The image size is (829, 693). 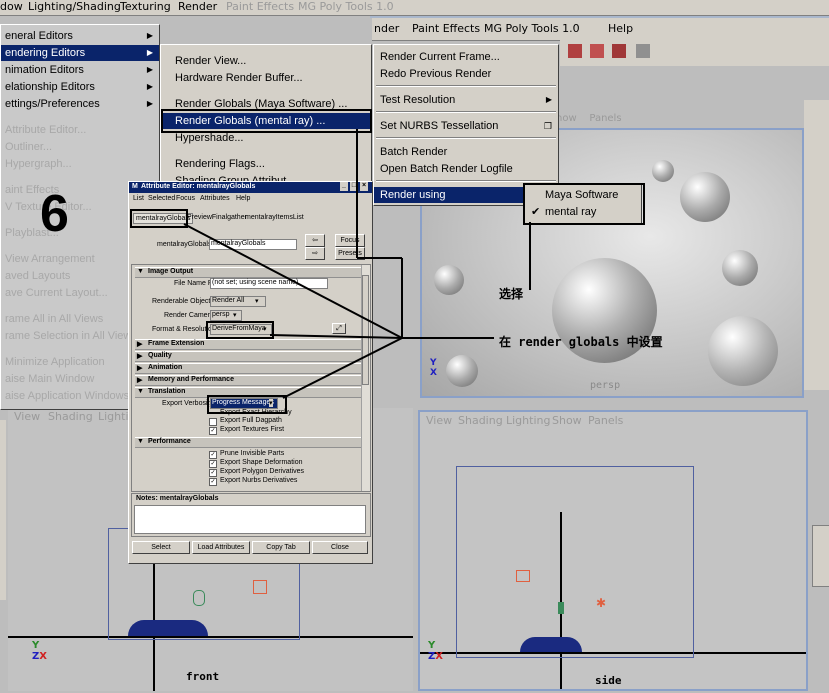 I want to click on menubar-render: Render, so click(x=197, y=6).